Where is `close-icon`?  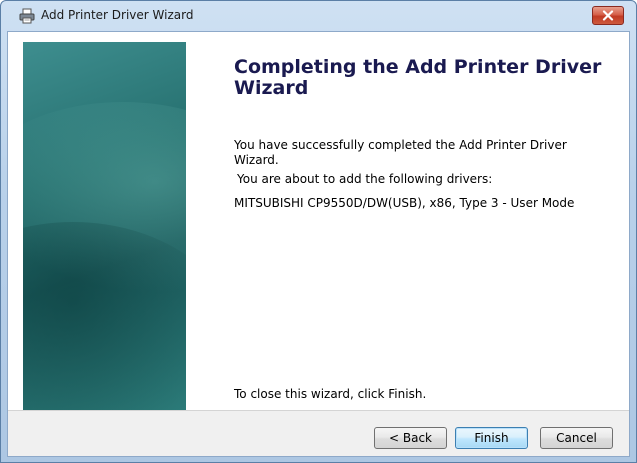 close-icon is located at coordinates (608, 15).